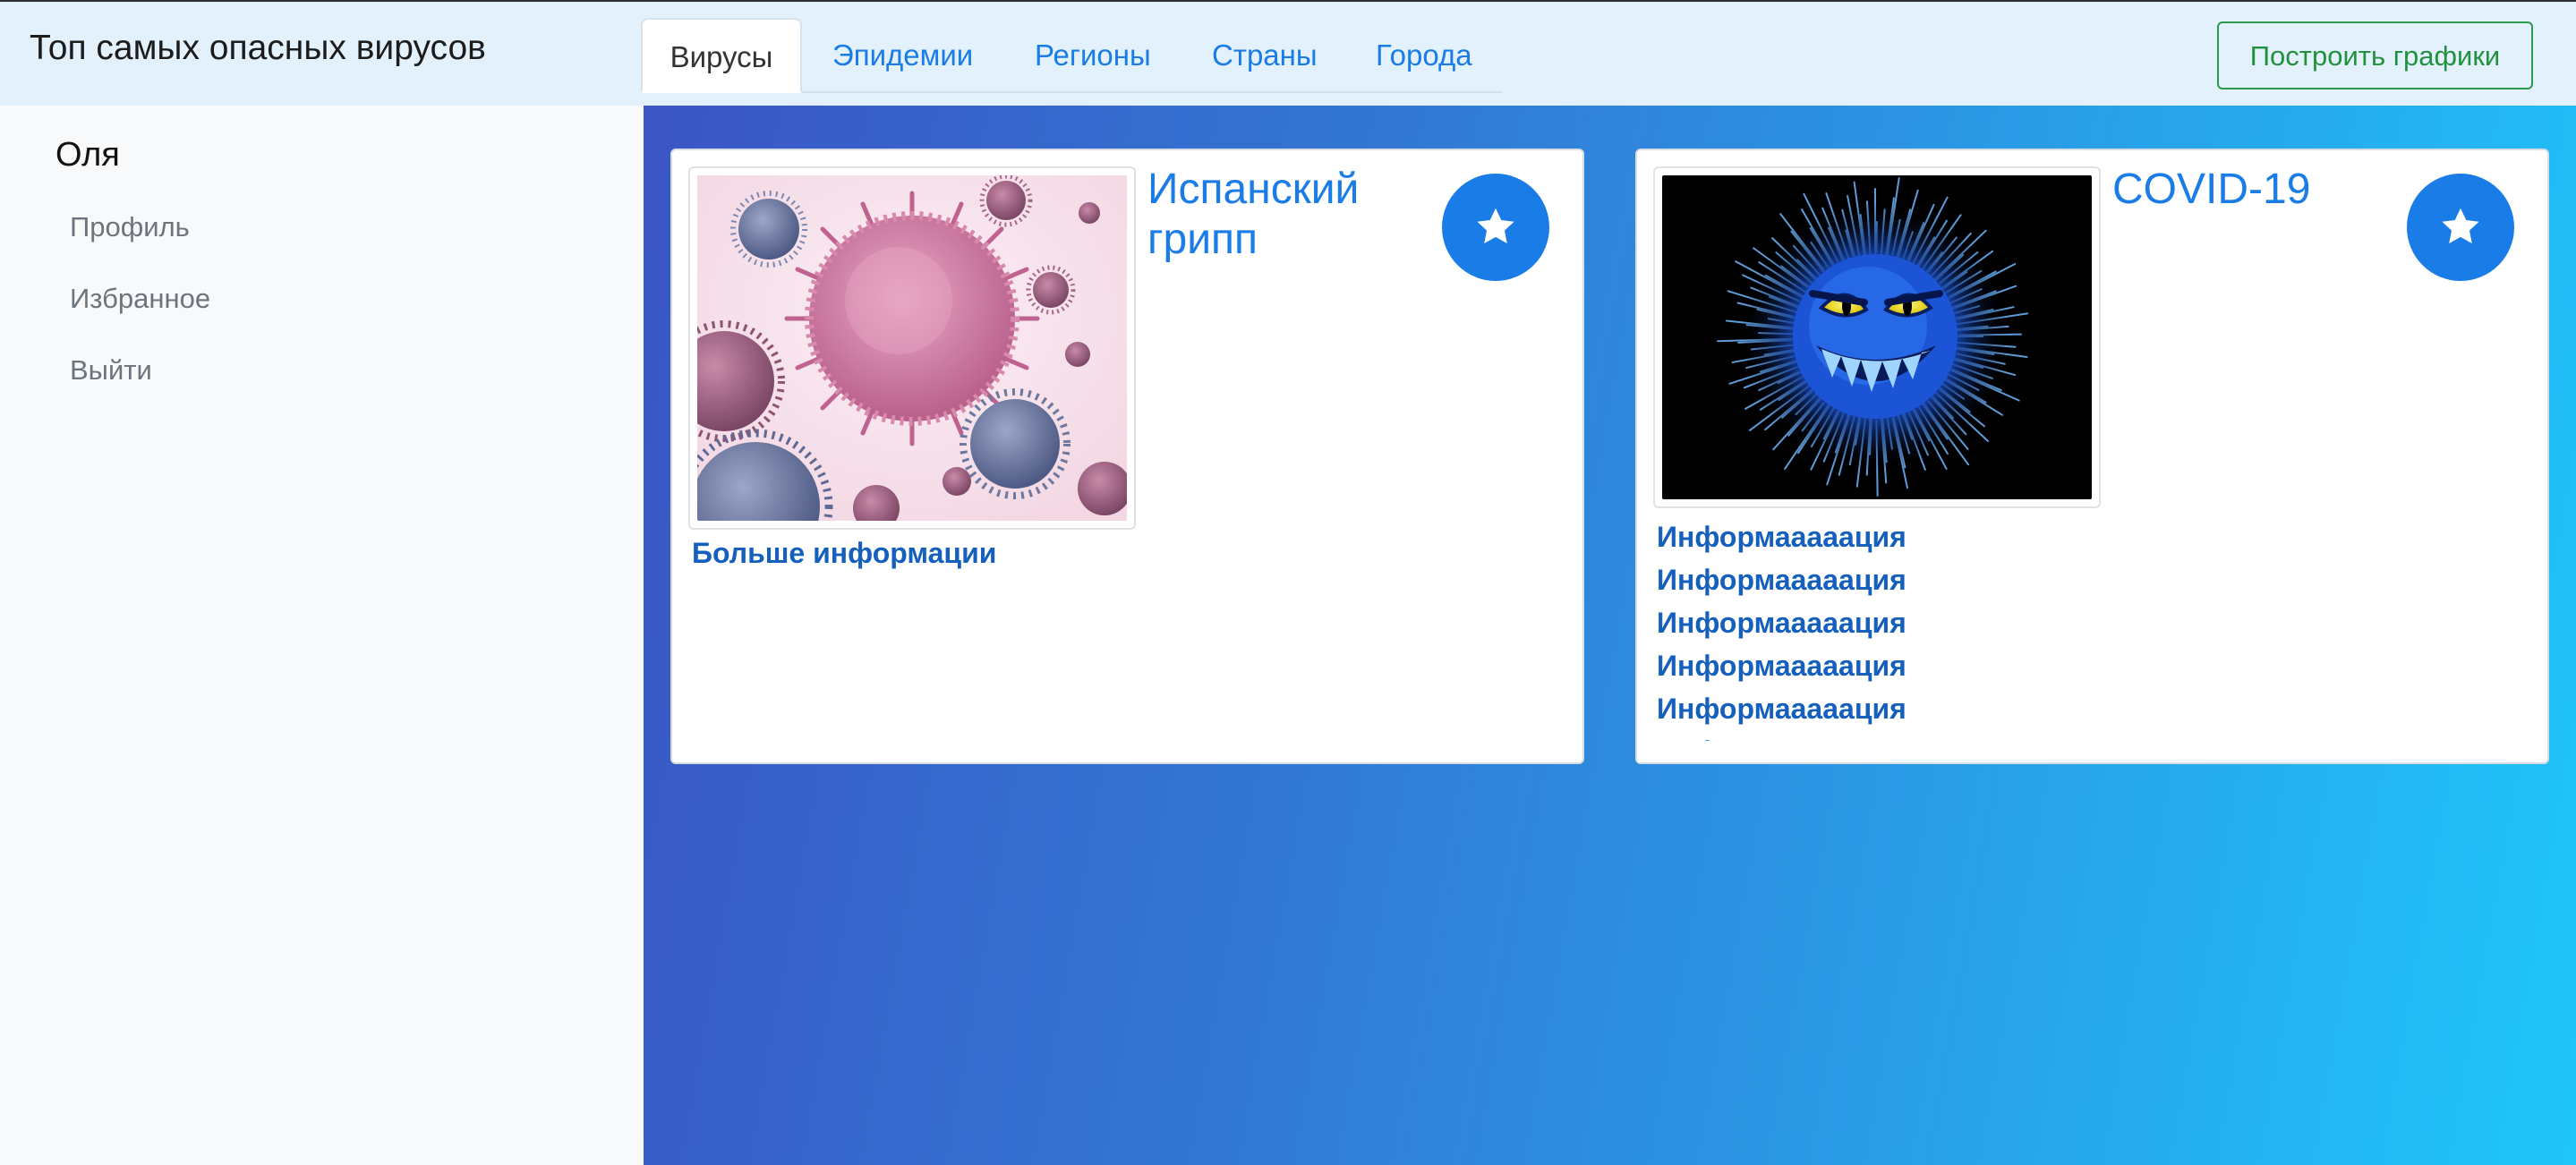  I want to click on tab-epidemics: Эпидемии, so click(902, 55).